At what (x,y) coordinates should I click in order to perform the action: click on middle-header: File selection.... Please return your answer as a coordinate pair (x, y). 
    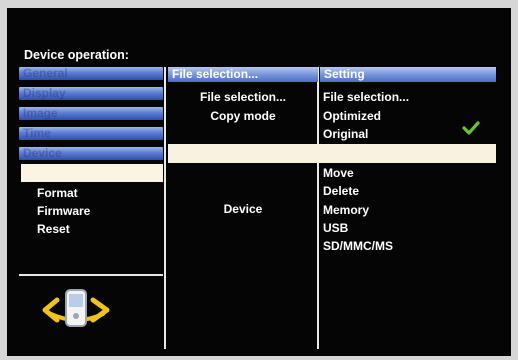
    Looking at the image, I should click on (243, 74).